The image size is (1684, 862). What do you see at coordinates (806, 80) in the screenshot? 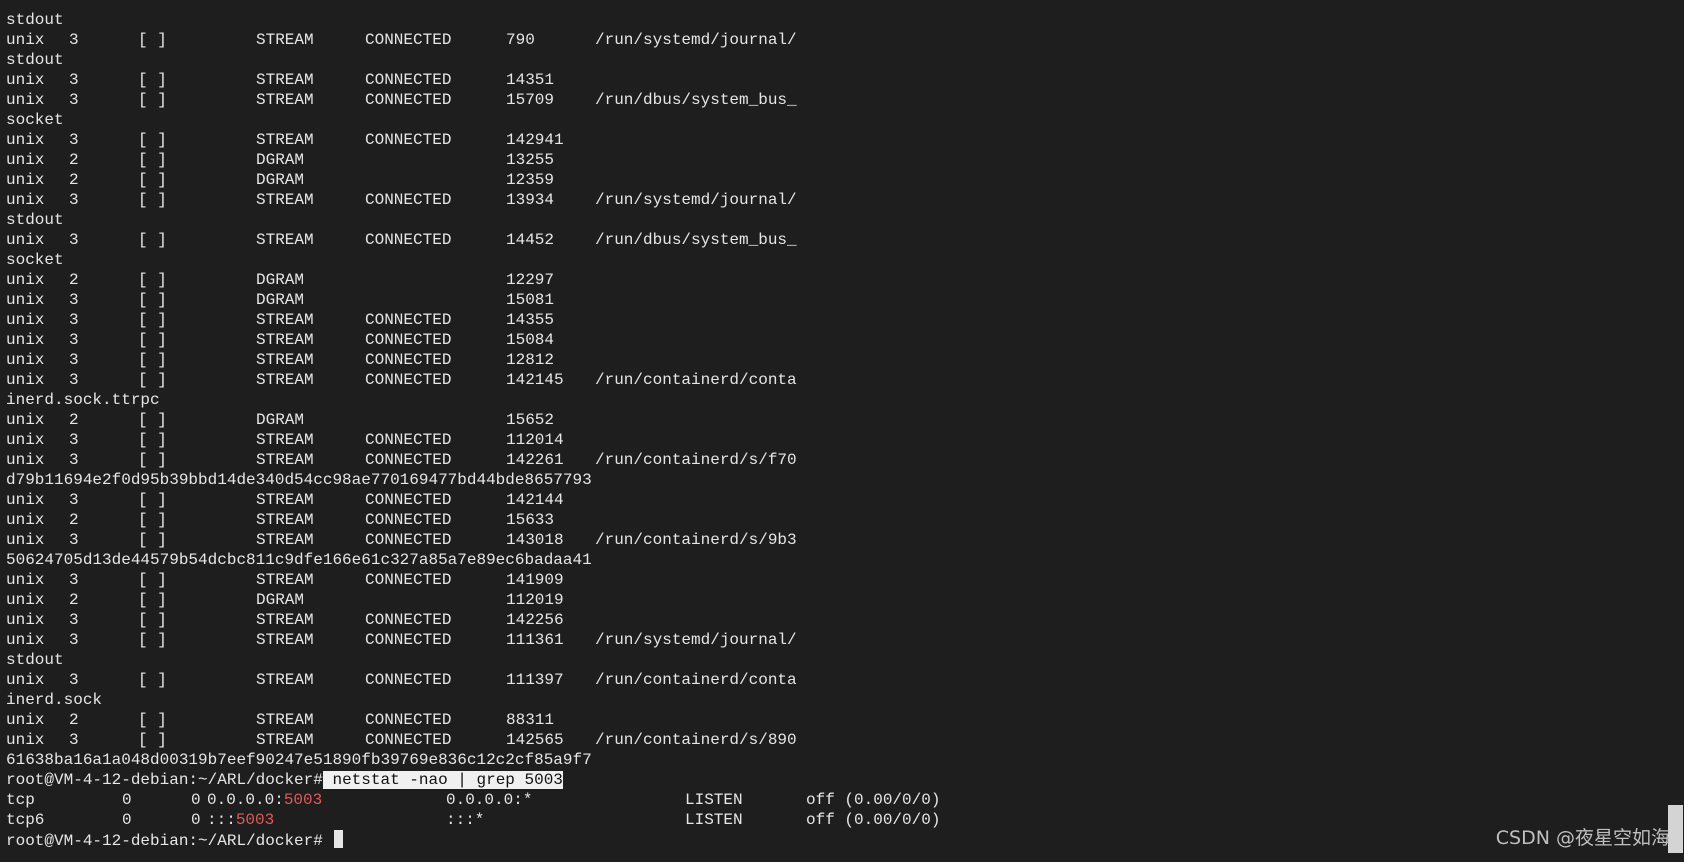
I see `terminal-line: unix 3 [ ] STREAM CONNECTED 14351` at bounding box center [806, 80].